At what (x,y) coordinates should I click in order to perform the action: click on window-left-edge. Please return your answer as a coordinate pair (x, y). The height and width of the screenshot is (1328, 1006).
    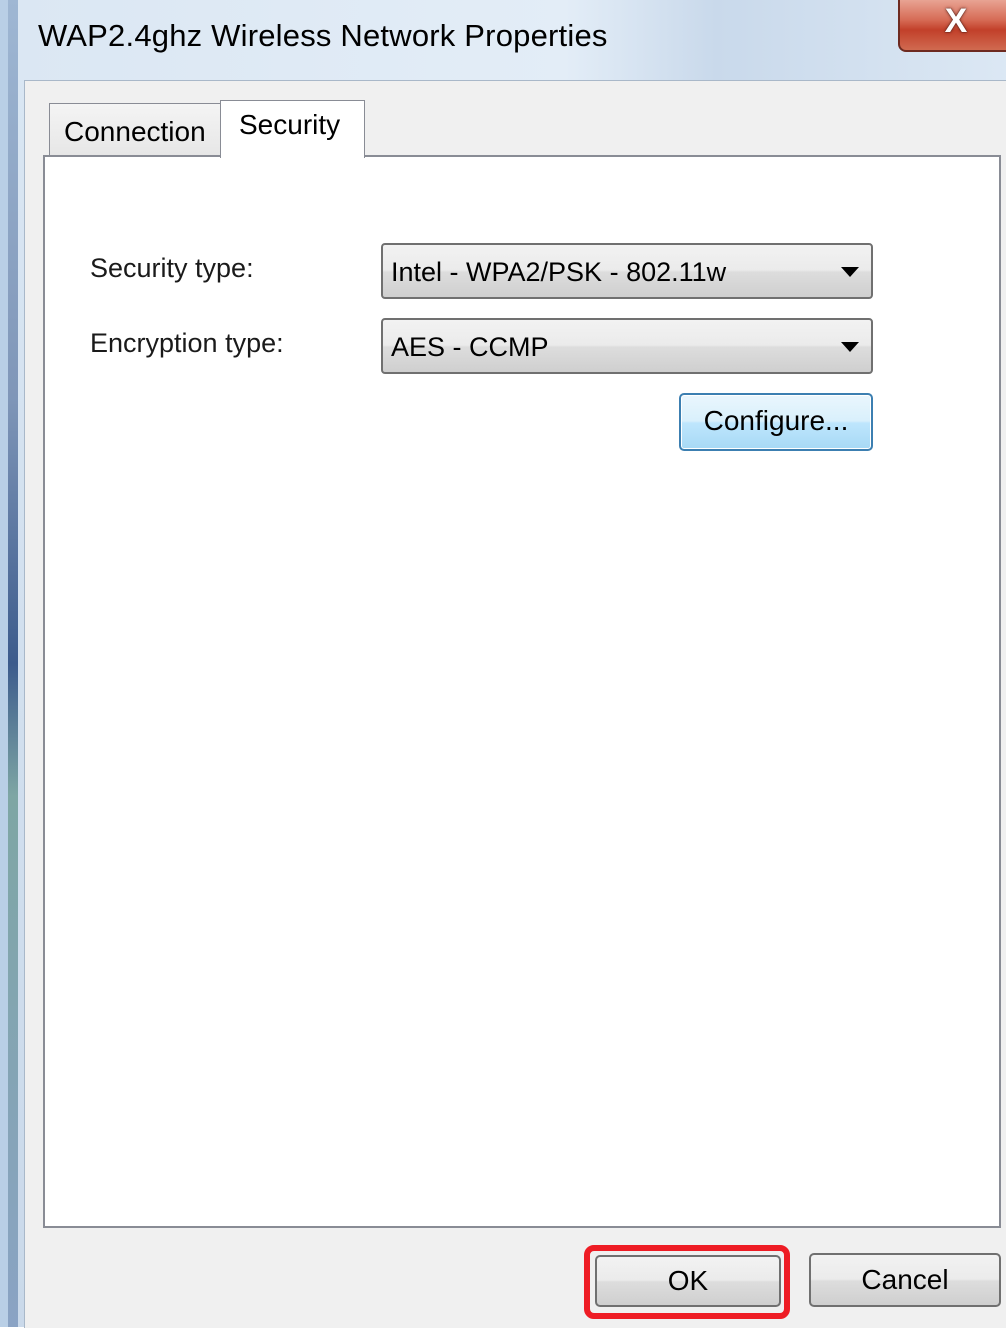
    Looking at the image, I should click on (13, 663).